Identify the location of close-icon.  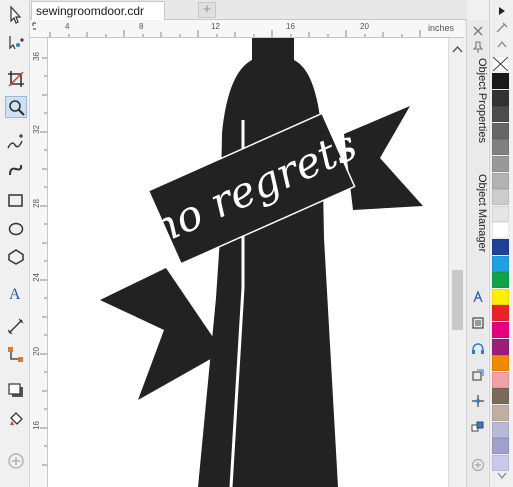
(478, 31).